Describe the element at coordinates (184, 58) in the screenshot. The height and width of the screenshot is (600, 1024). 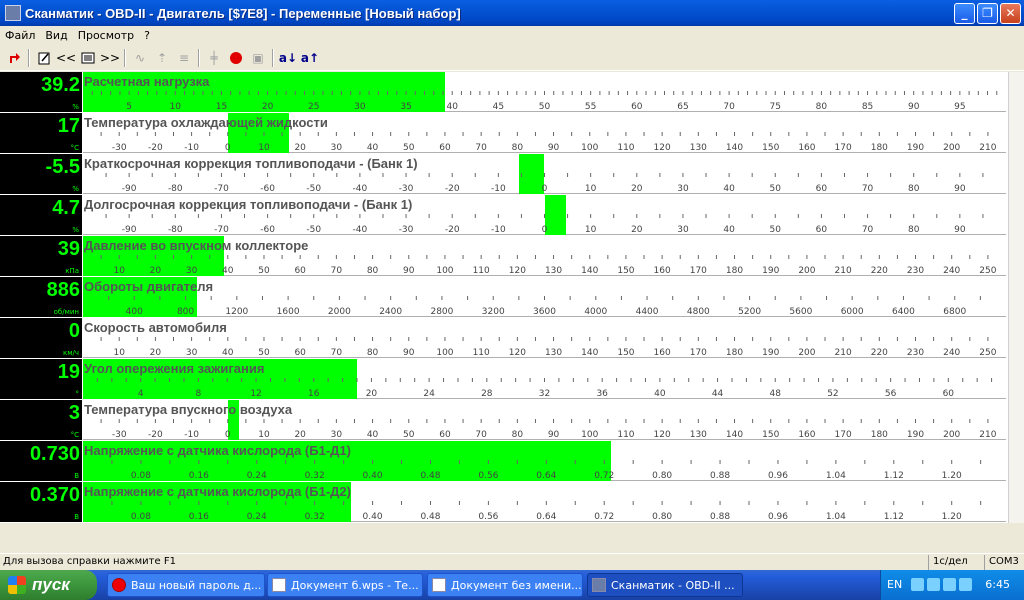
I see `stack-icon: ≡` at that location.